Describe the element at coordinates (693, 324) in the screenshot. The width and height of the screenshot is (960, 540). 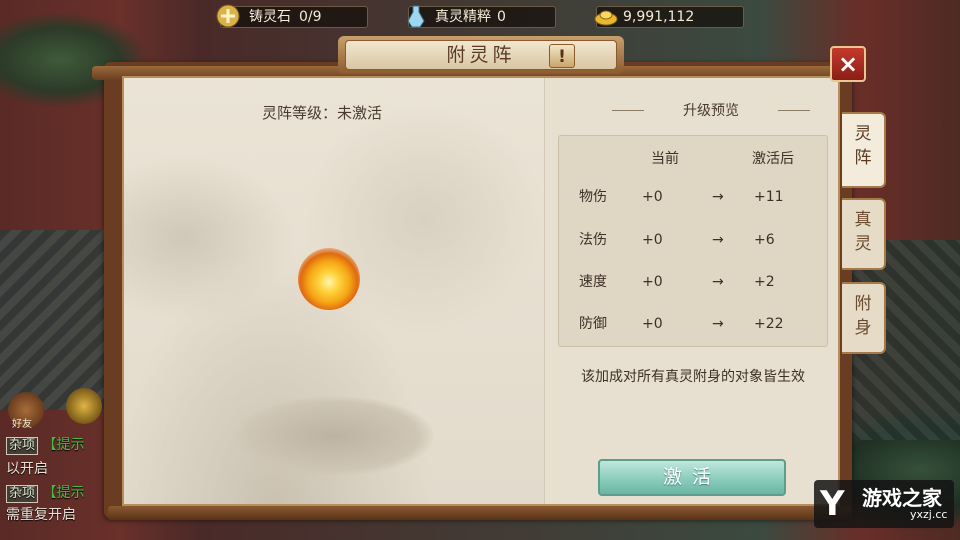
I see `stat-row: 防御 +0 → +22` at that location.